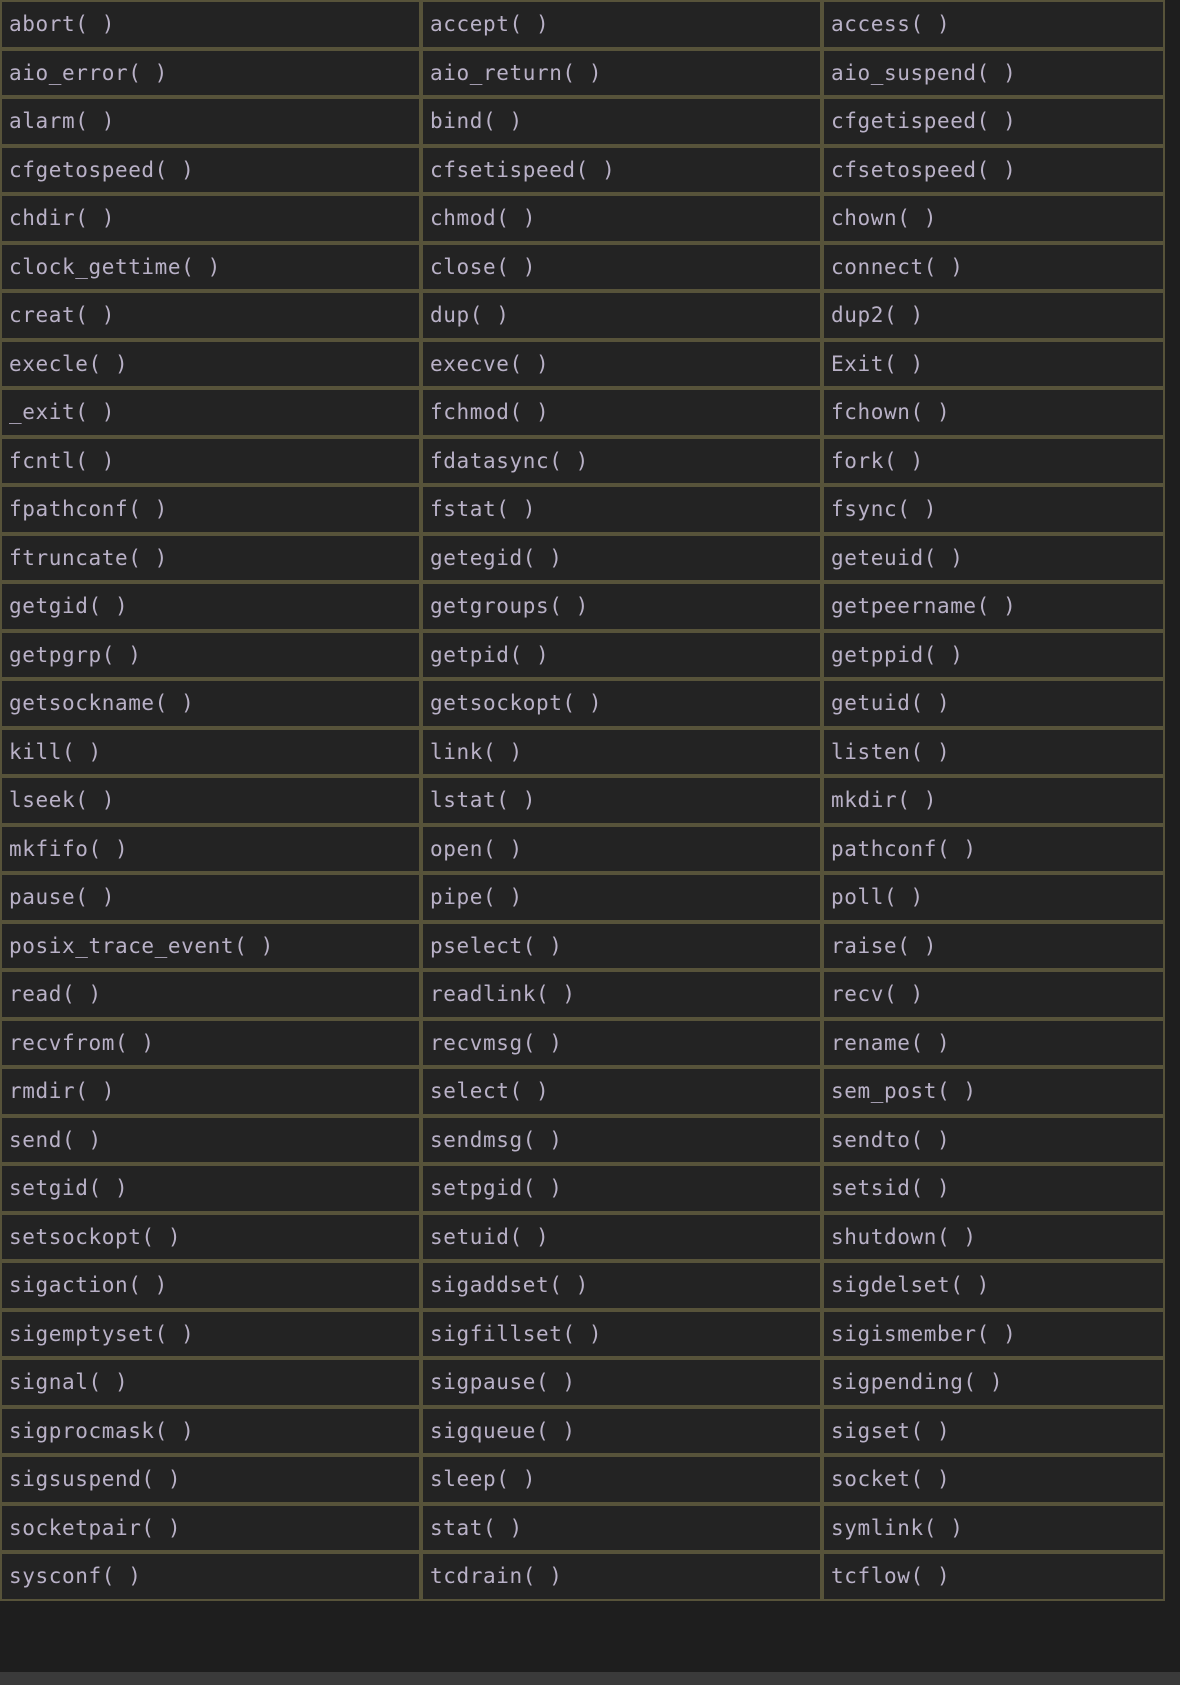 The image size is (1180, 1685). I want to click on function-cell: pselect( ), so click(621, 945).